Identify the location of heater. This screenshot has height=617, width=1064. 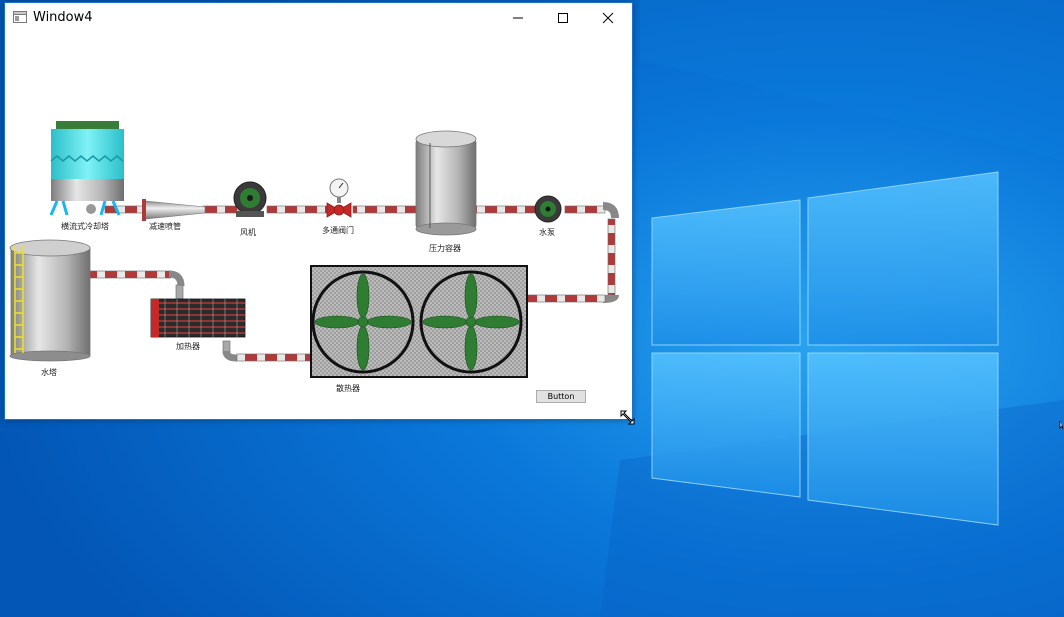
(198, 318).